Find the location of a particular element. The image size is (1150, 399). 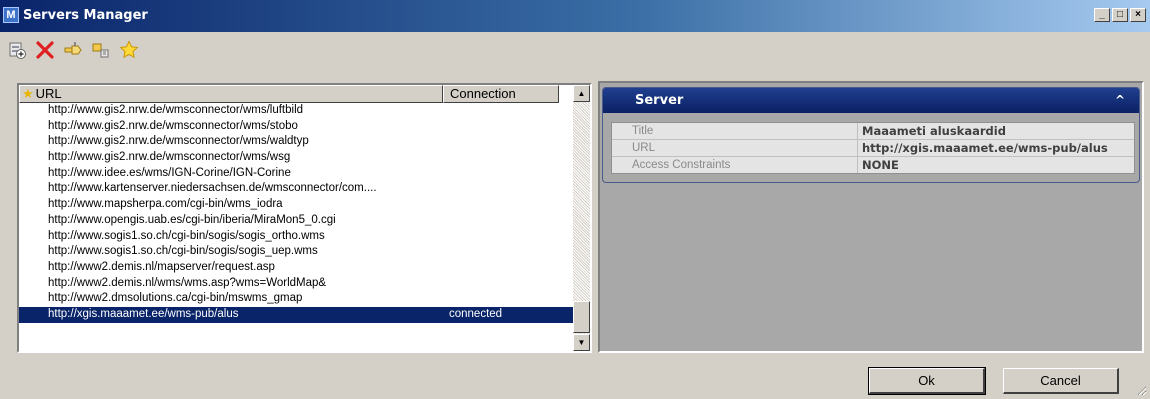

close-button: × is located at coordinates (1138, 15).